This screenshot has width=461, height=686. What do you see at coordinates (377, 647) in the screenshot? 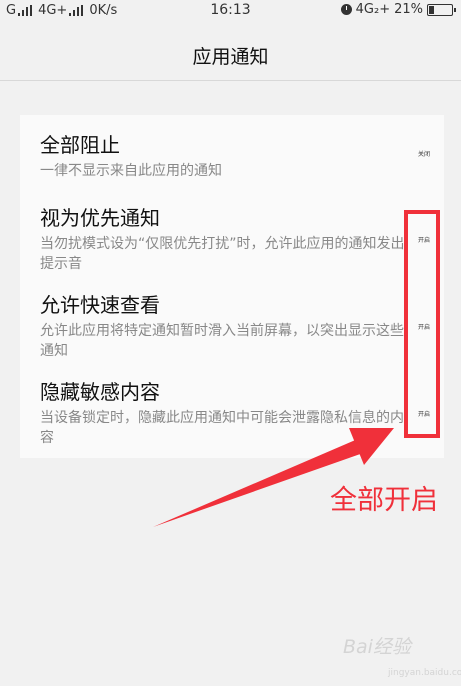
I see `watermark-logo: Bai经验` at bounding box center [377, 647].